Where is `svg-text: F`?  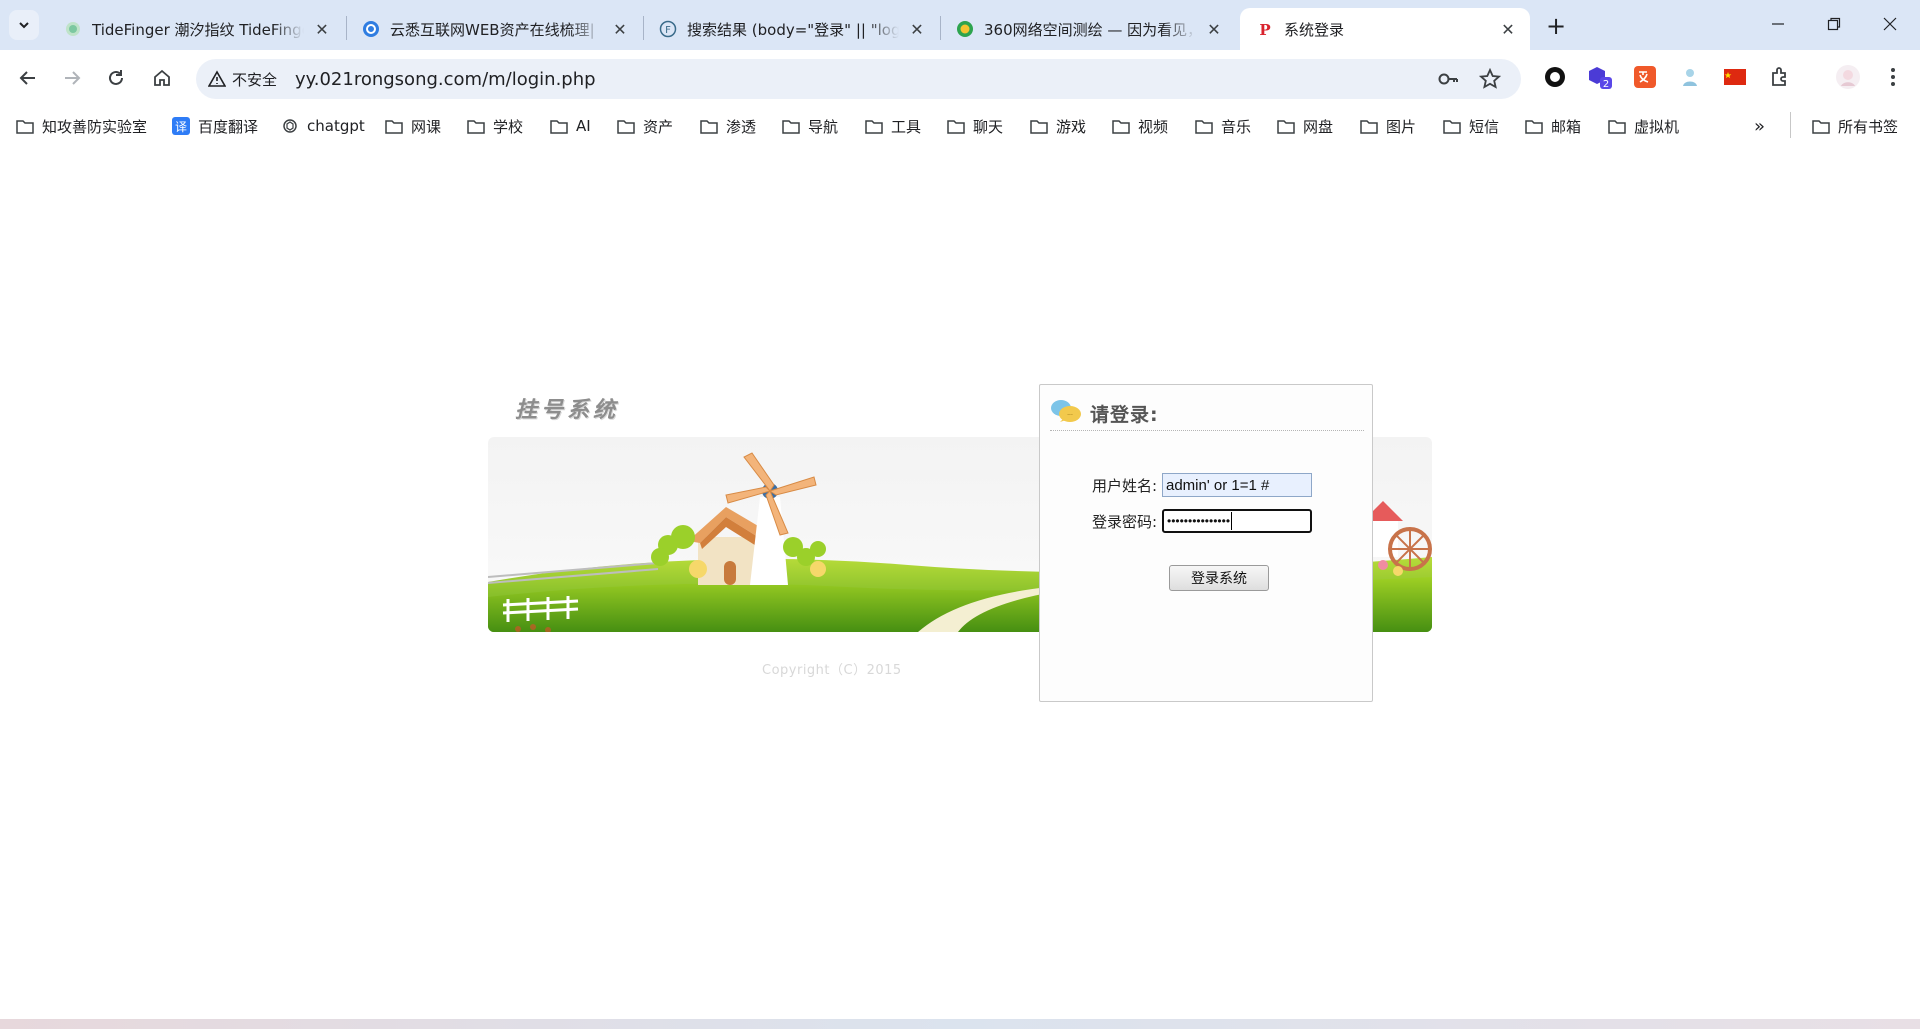
svg-text: F is located at coordinates (668, 30).